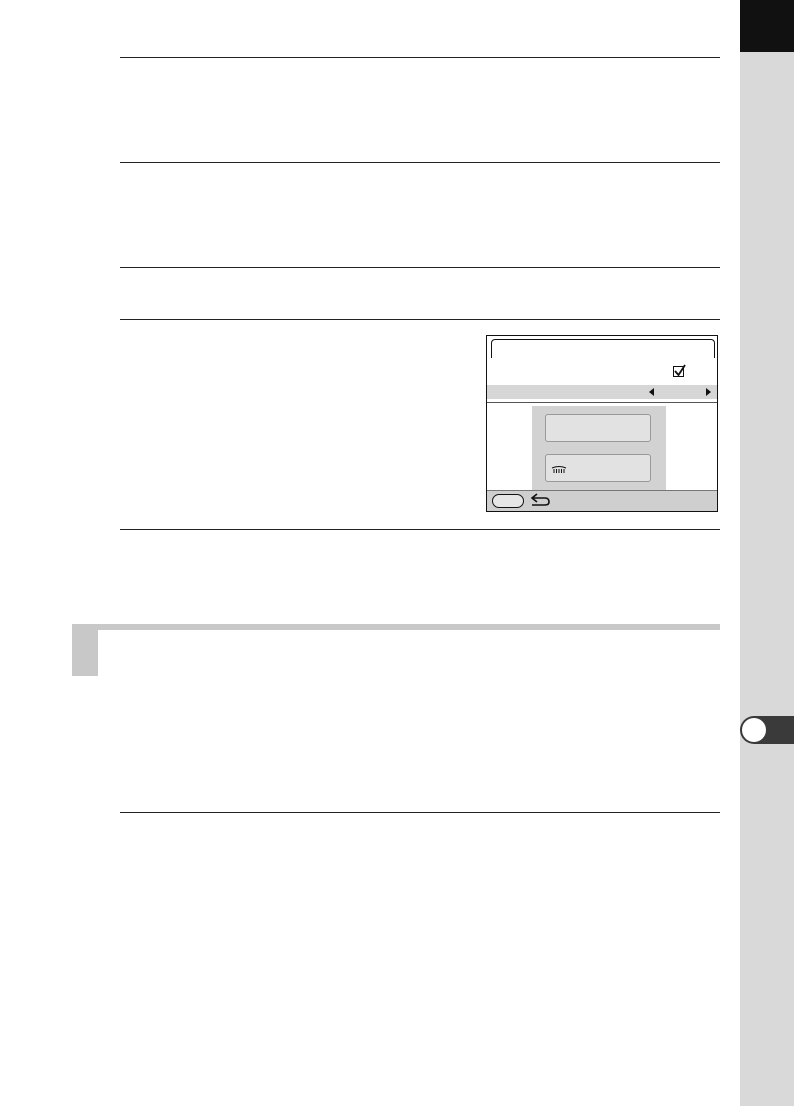 The width and height of the screenshot is (794, 1106). What do you see at coordinates (767, 553) in the screenshot?
I see `chapter-side-tab` at bounding box center [767, 553].